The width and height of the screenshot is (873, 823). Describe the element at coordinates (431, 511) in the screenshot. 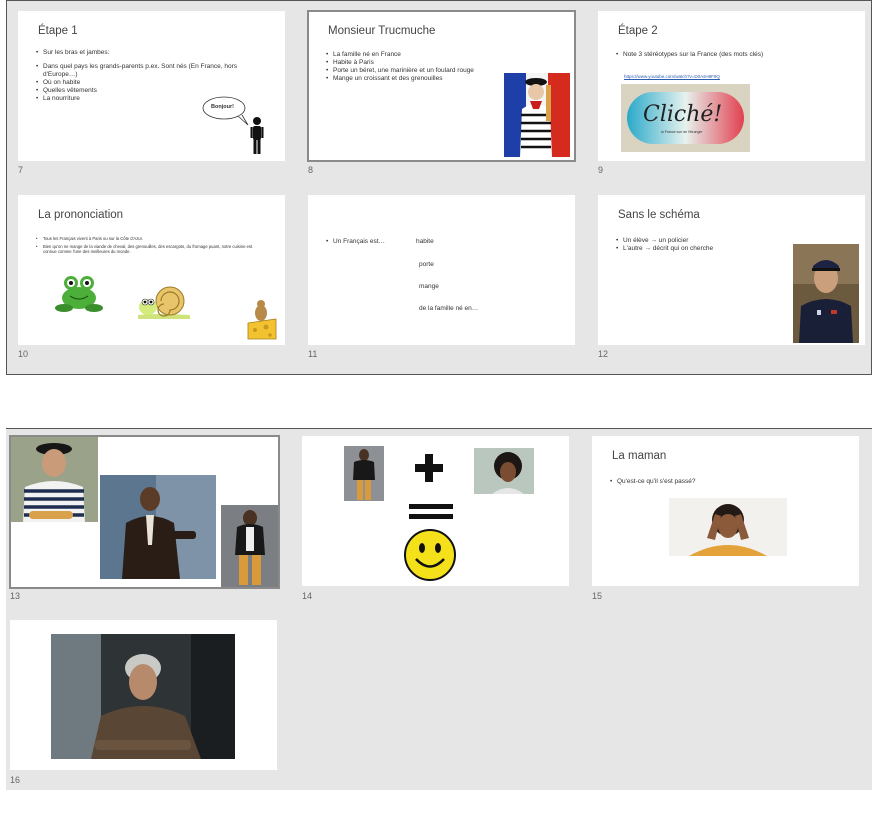

I see `equals-sign-icon` at that location.